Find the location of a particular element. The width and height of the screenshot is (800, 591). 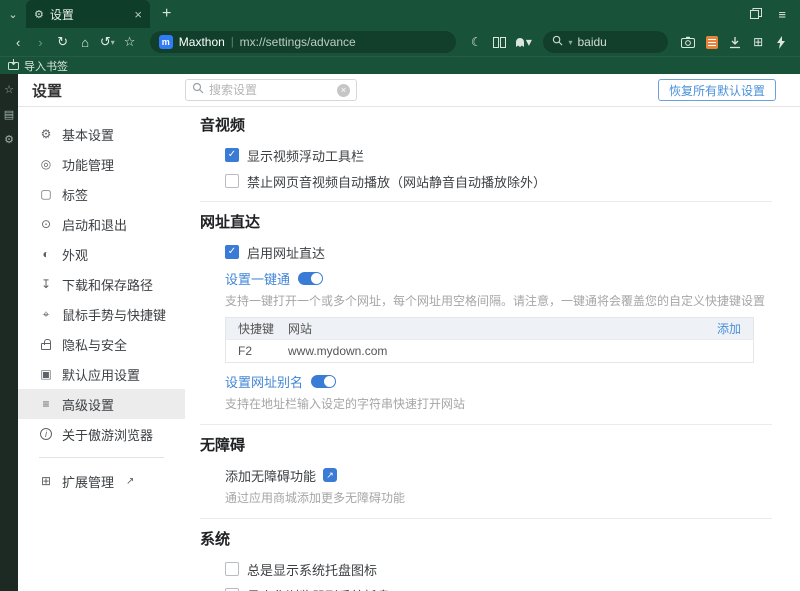

menu-item-features: ◎ 功能管理 is located at coordinates (101, 164).